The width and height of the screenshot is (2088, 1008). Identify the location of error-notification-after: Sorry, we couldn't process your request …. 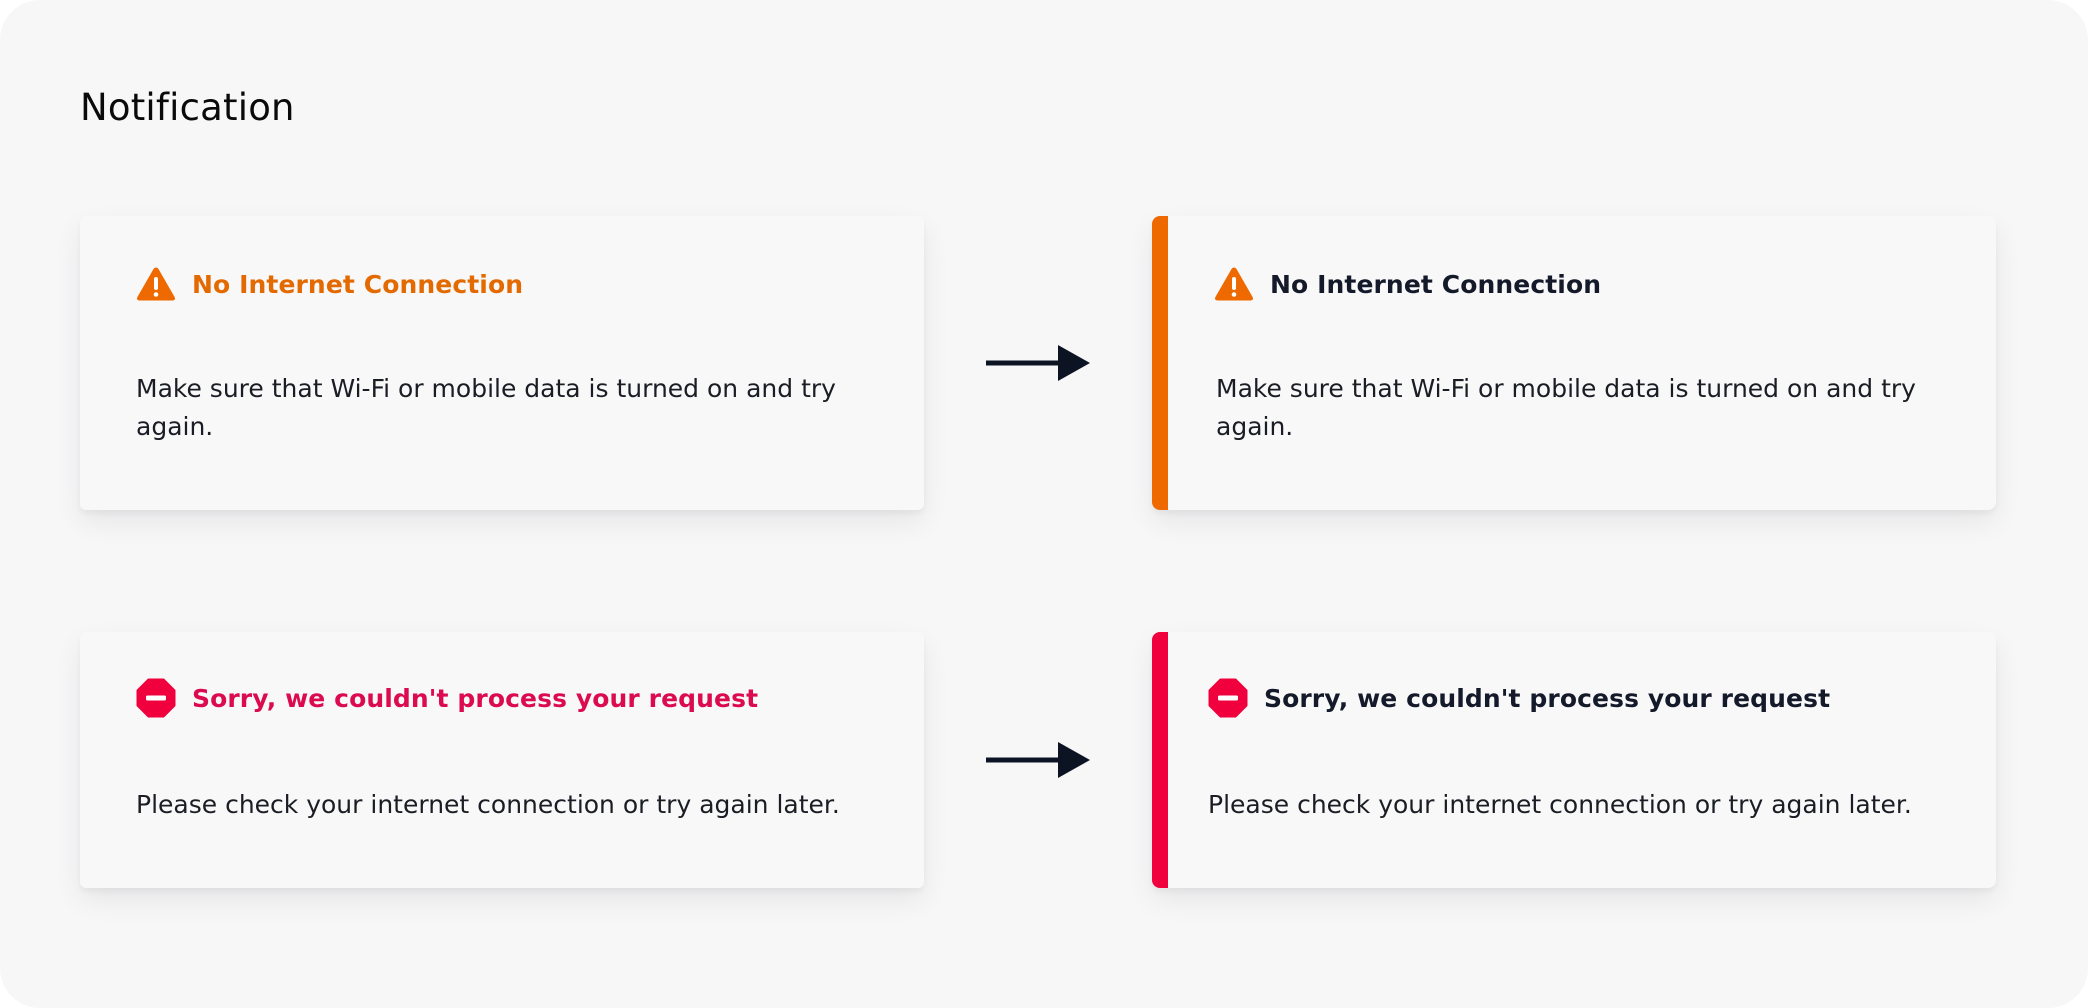
(1574, 760).